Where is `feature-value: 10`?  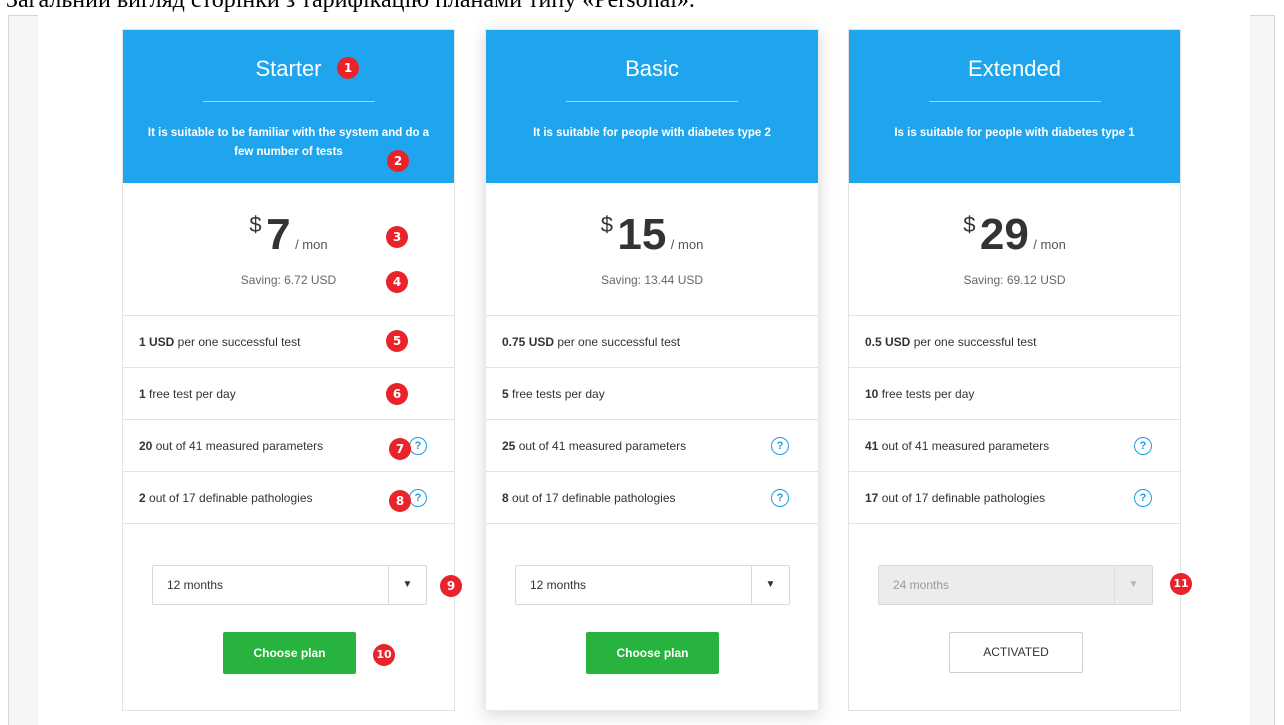
feature-value: 10 is located at coordinates (872, 394).